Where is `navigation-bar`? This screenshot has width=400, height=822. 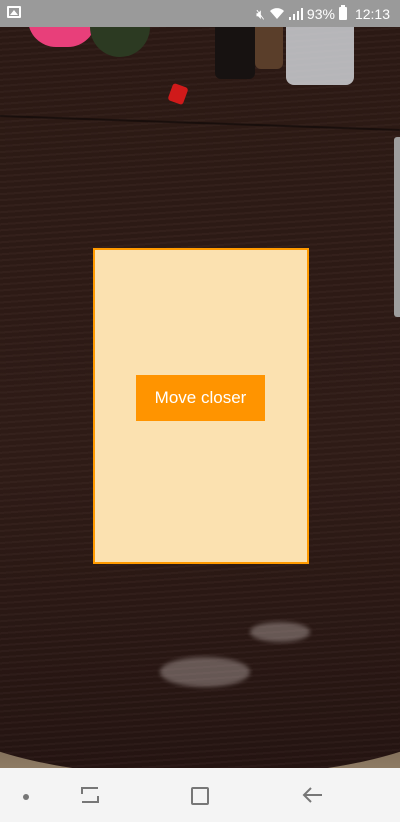
navigation-bar is located at coordinates (200, 795).